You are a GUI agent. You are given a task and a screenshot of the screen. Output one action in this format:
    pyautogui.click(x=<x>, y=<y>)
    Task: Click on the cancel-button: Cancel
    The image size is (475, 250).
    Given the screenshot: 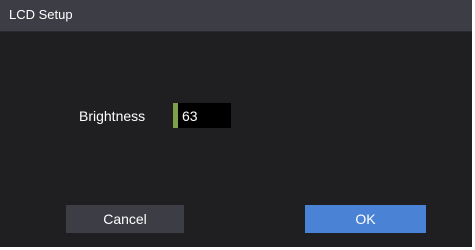 What is the action you would take?
    pyautogui.click(x=125, y=219)
    